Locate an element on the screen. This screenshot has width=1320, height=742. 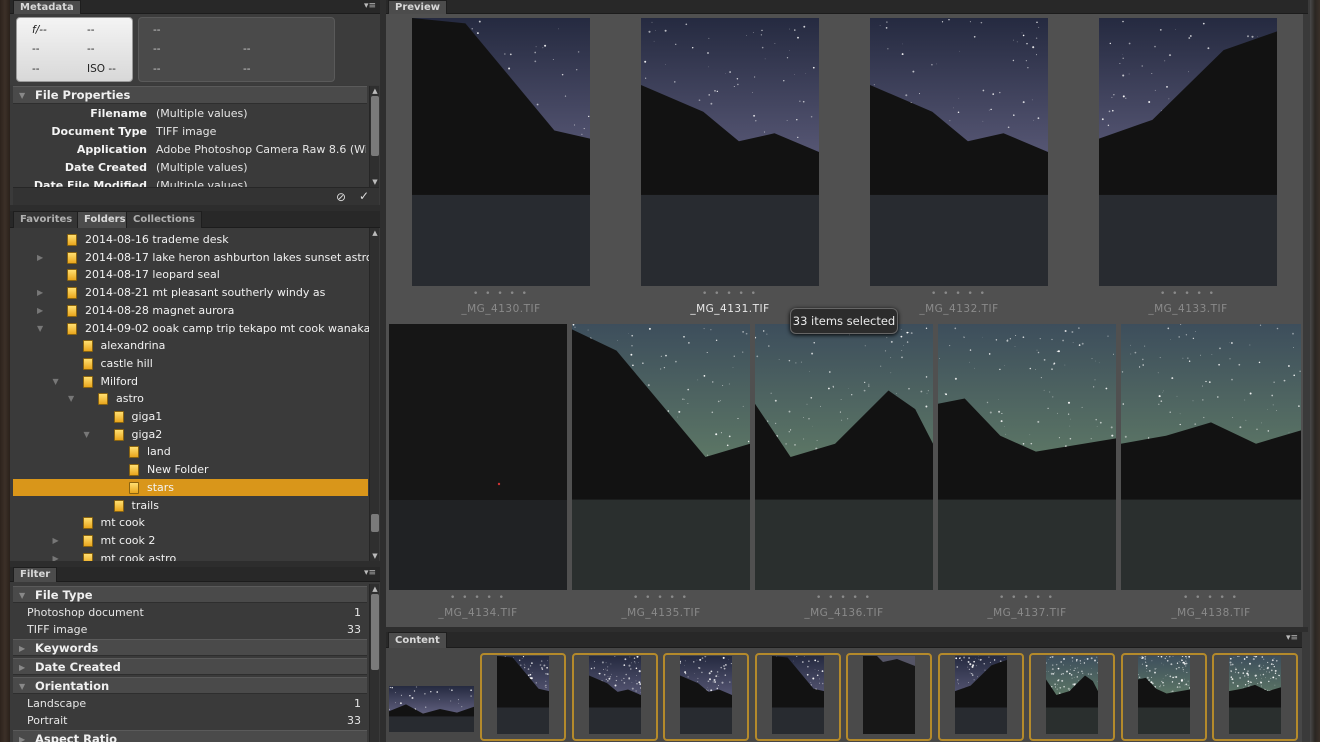
tab-collections: Collections is located at coordinates (164, 219).